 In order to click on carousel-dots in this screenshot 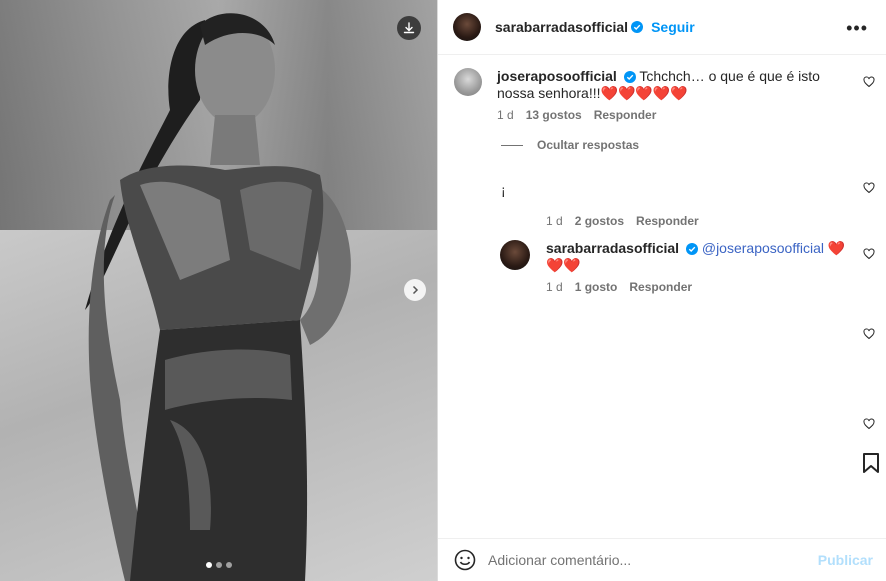, I will do `click(219, 565)`.